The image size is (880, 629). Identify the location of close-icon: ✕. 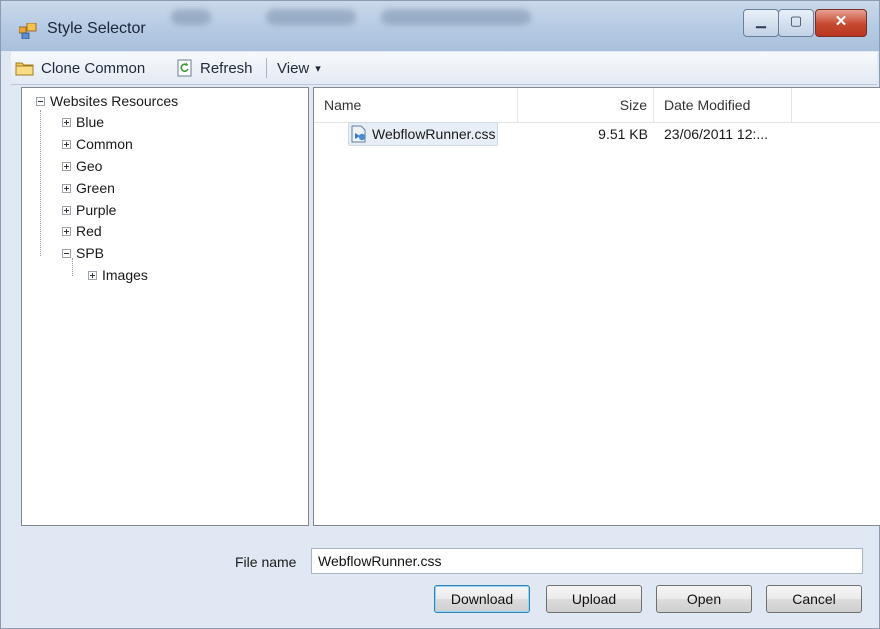
(841, 21).